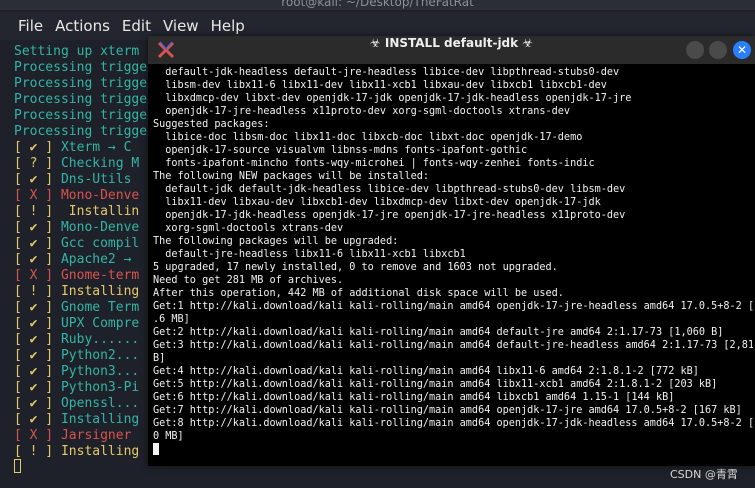 The width and height of the screenshot is (755, 488). What do you see at coordinates (451, 43) in the screenshot?
I see `dialog-title: ☣ INSTALL default-jdk ☣` at bounding box center [451, 43].